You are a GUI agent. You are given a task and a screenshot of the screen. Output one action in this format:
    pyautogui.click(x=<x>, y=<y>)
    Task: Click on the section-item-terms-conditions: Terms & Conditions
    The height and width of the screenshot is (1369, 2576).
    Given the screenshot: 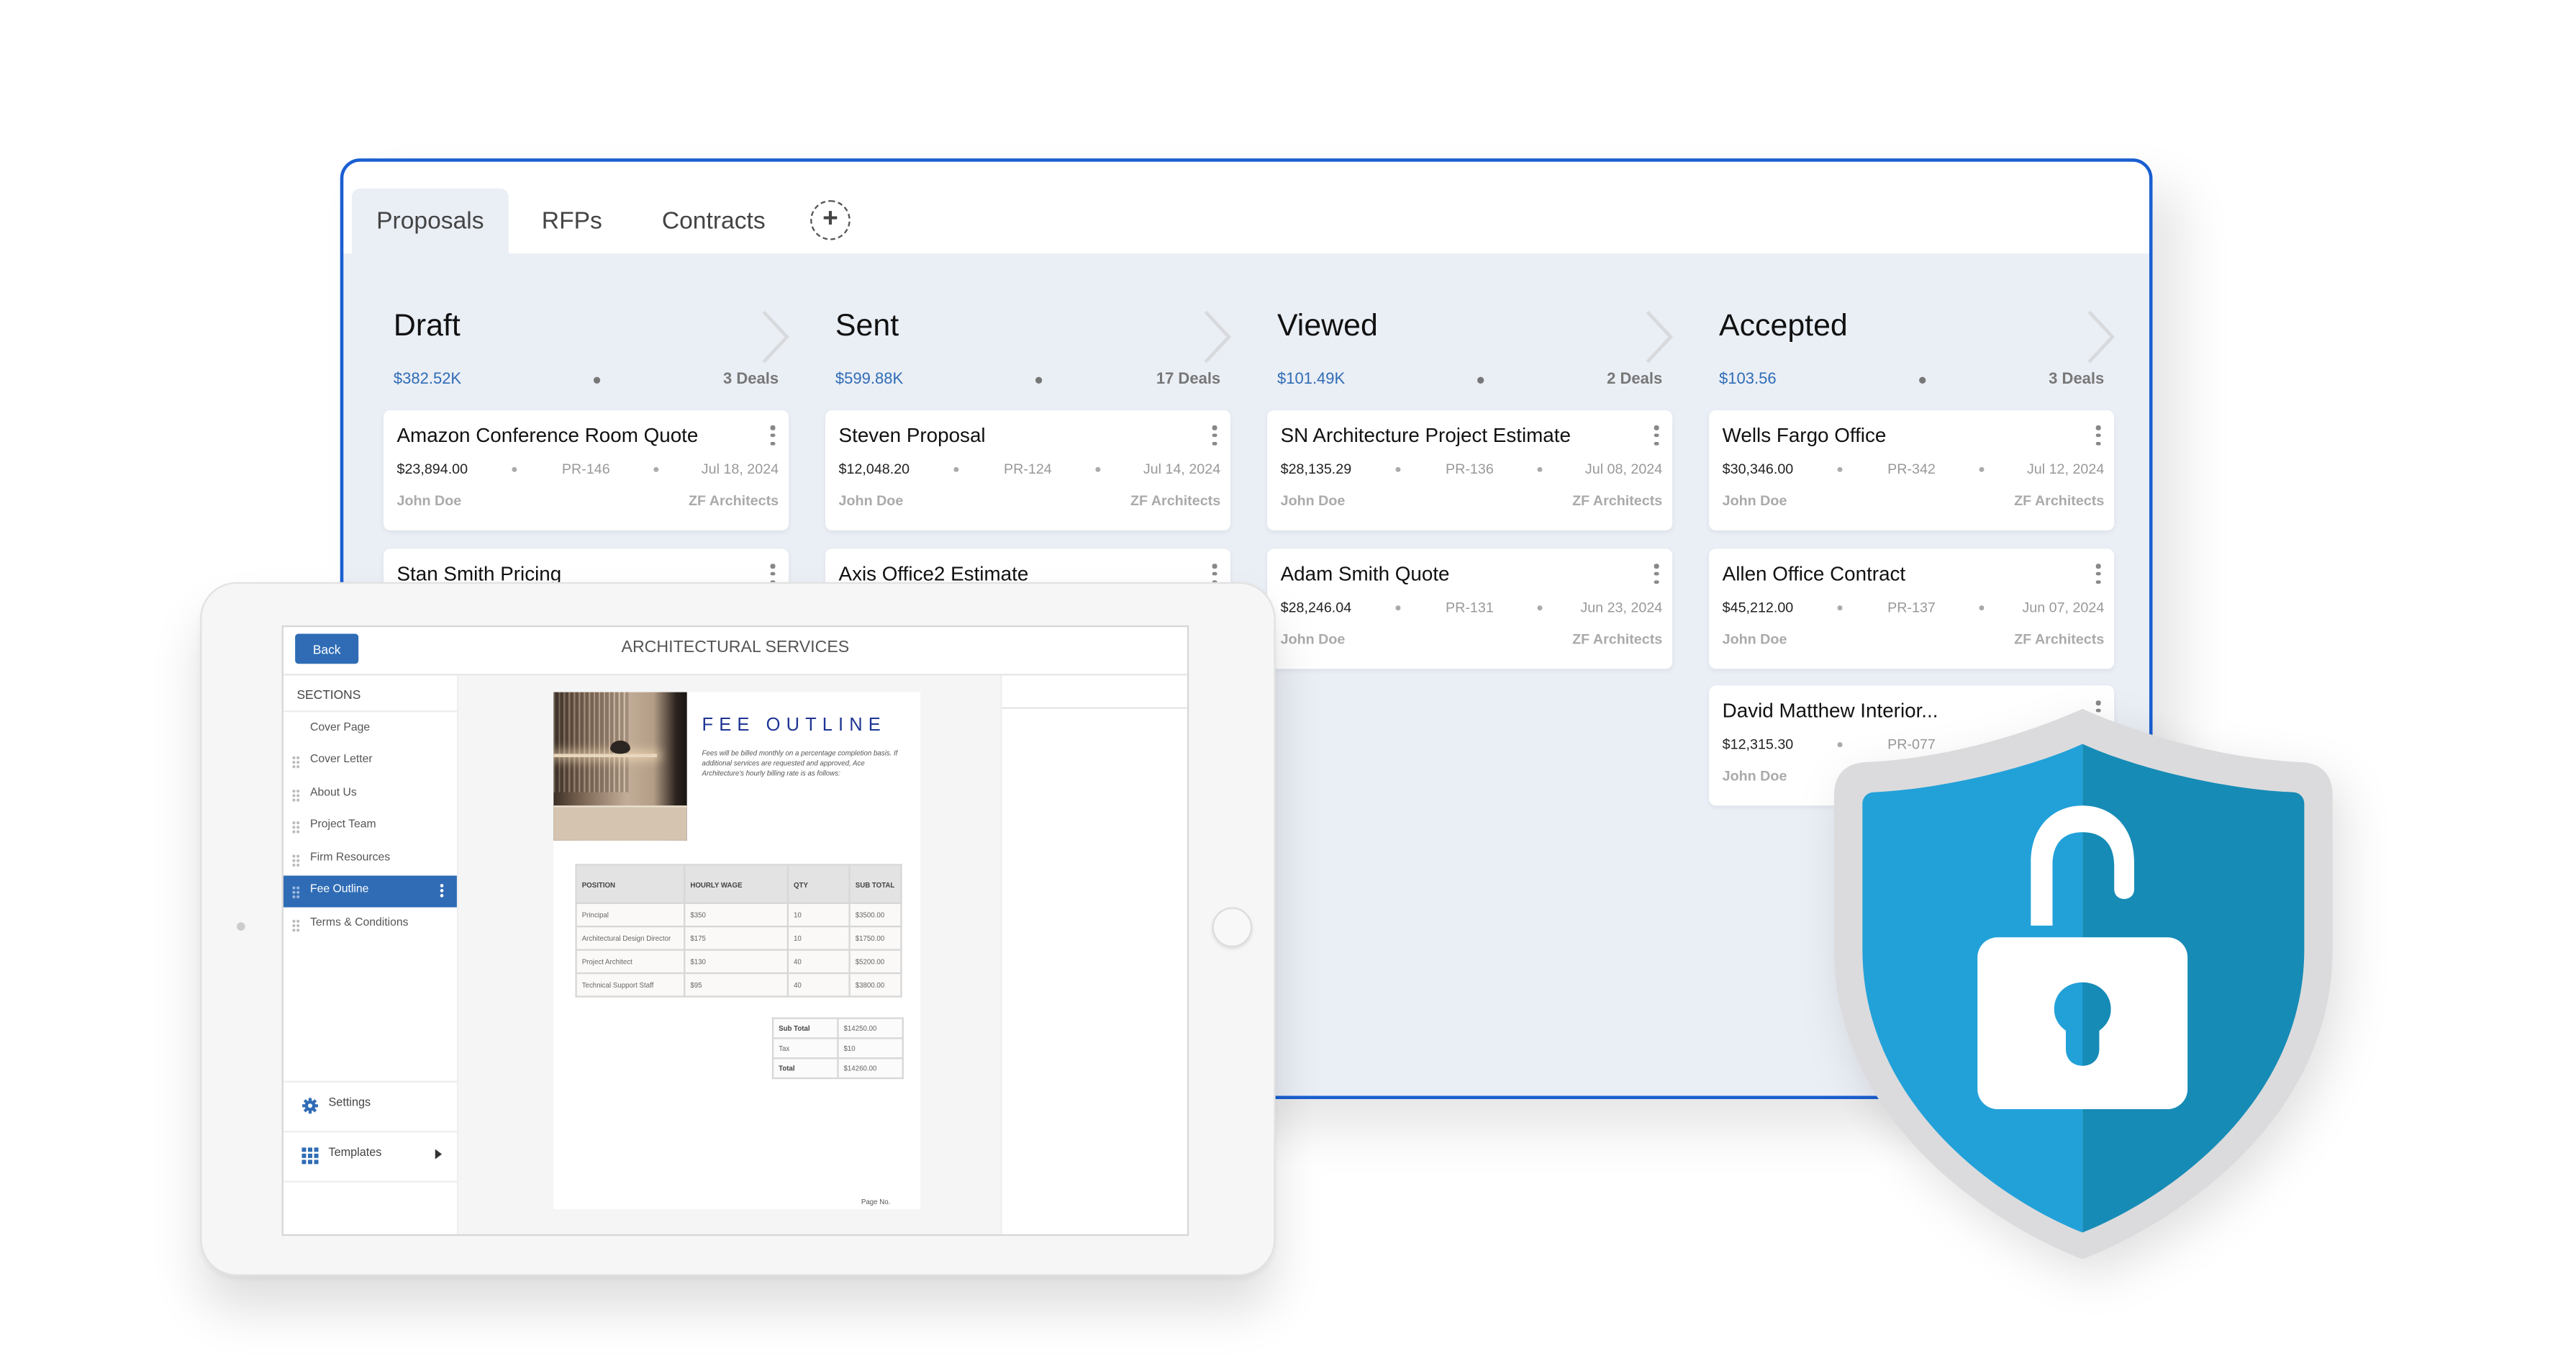 What is the action you would take?
    pyautogui.click(x=371, y=925)
    